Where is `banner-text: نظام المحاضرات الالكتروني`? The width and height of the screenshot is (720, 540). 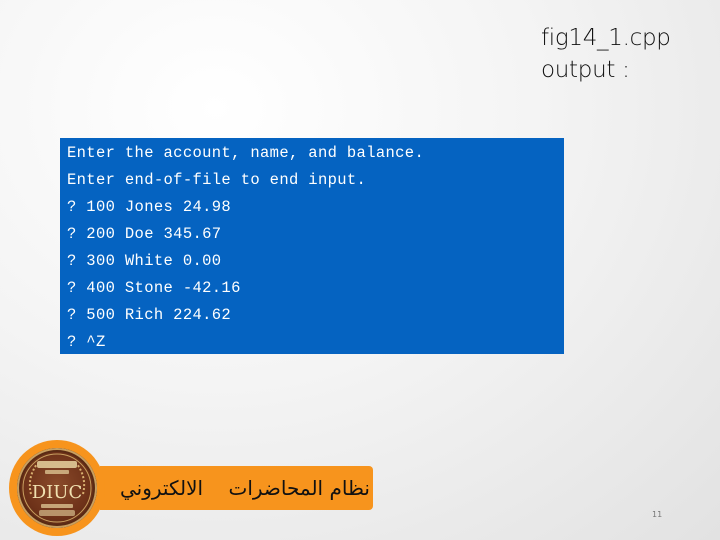 banner-text: نظام المحاضرات الالكتروني is located at coordinates (245, 488).